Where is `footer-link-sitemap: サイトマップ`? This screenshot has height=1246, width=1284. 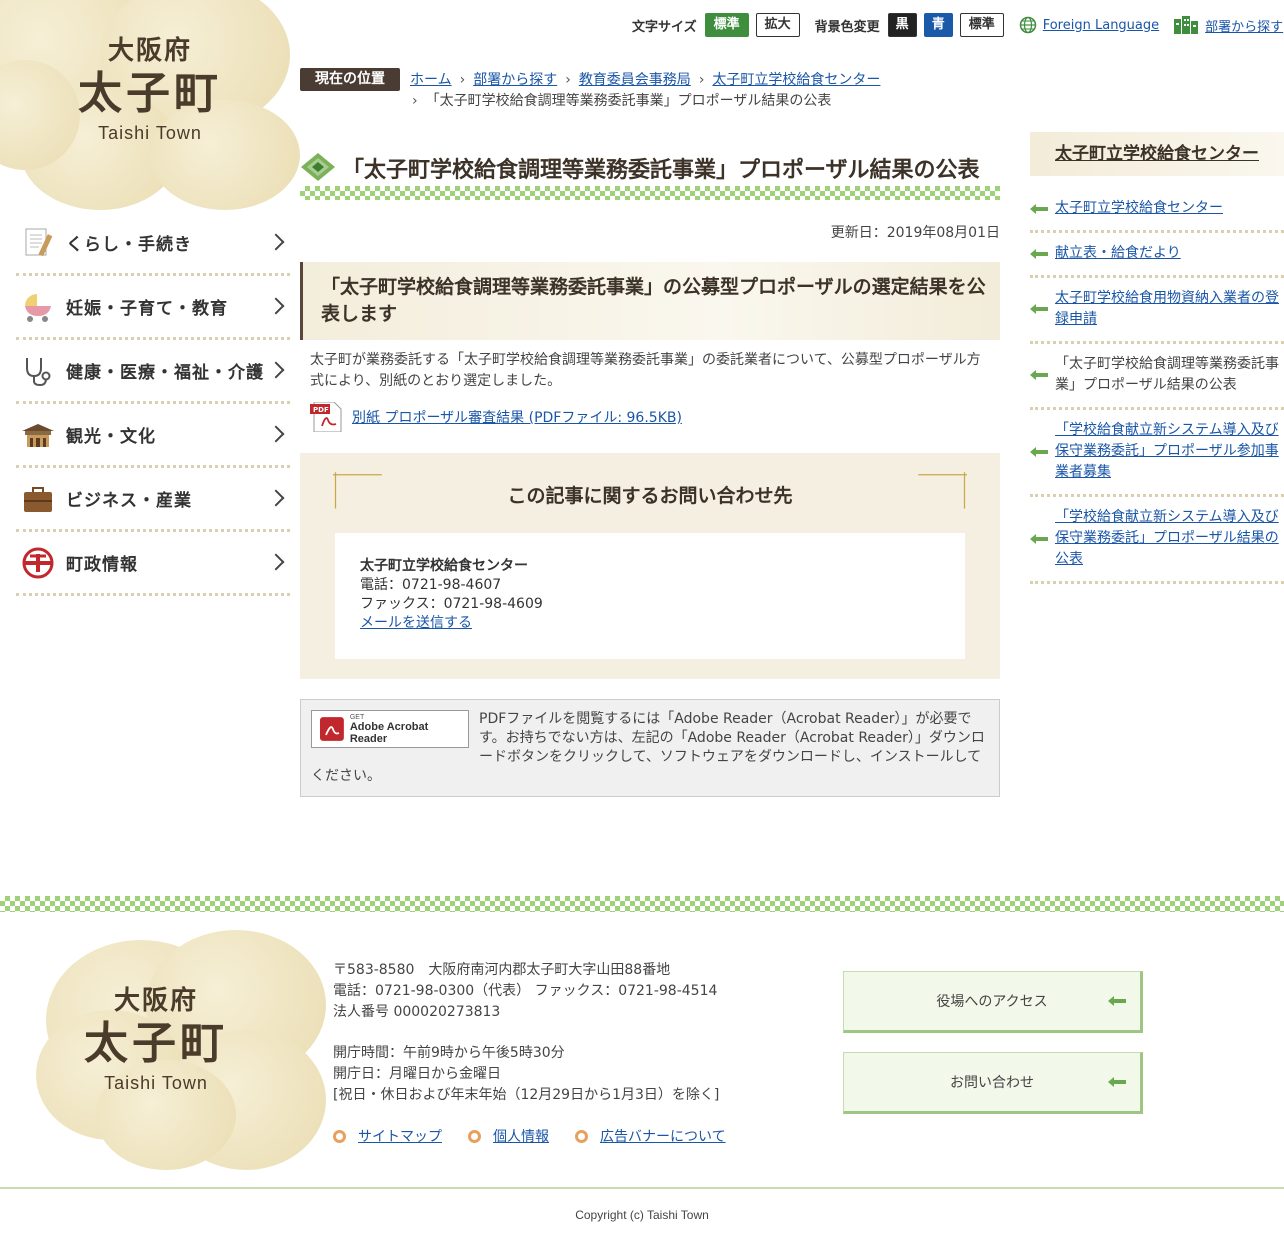
footer-link-sitemap: サイトマップ is located at coordinates (400, 1136).